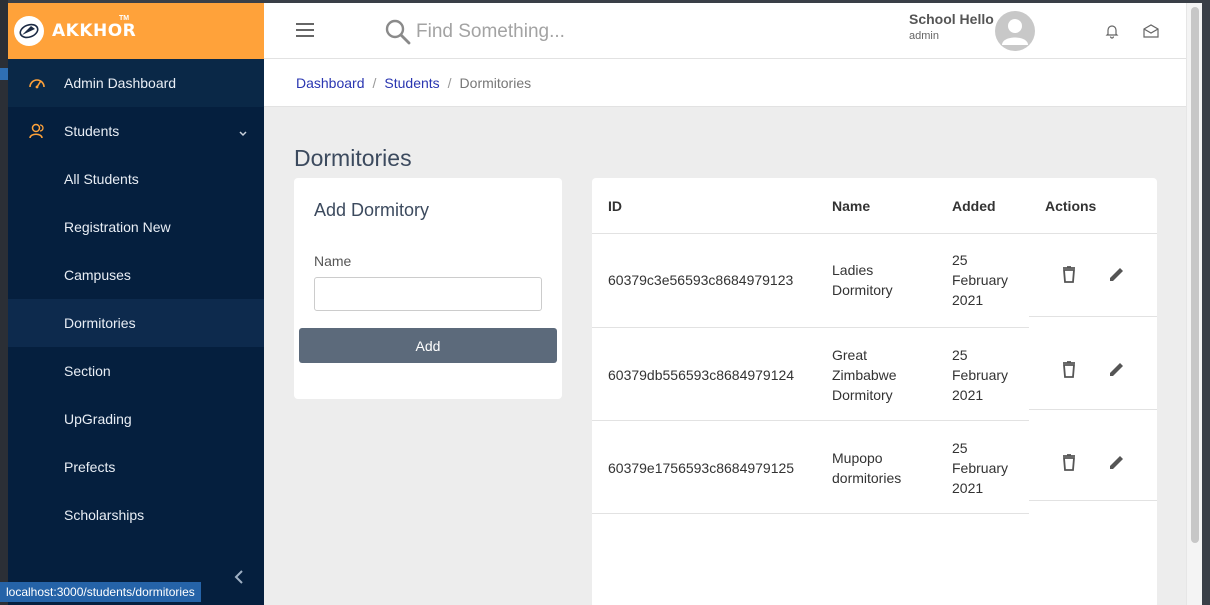 Image resolution: width=1210 pixels, height=605 pixels. I want to click on sidebar-item-campuses: Campuses, so click(136, 275).